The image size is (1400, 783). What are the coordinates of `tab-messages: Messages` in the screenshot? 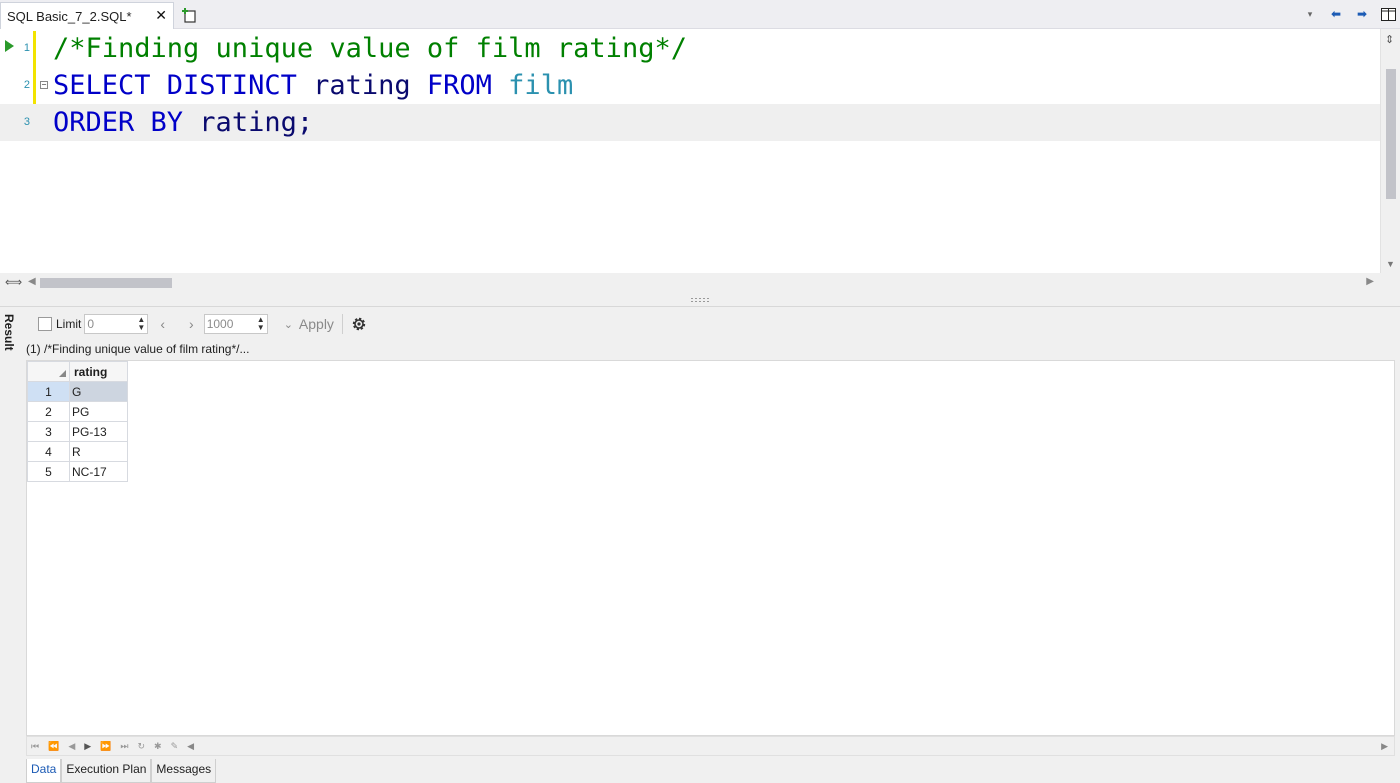 It's located at (184, 771).